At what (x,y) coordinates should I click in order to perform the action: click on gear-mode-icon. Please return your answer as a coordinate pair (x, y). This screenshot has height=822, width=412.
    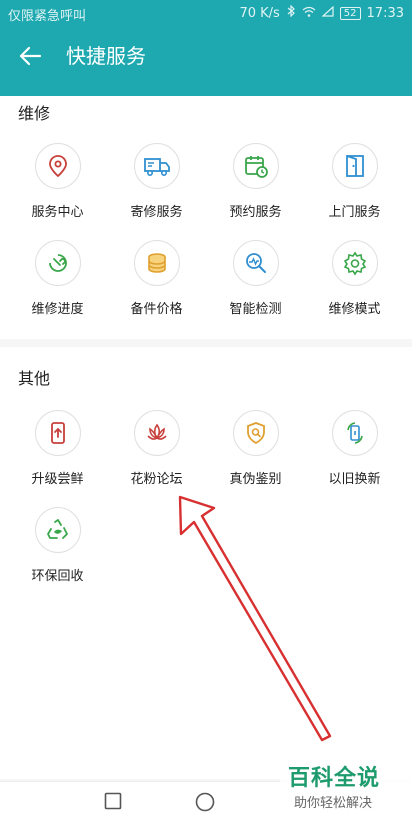
    Looking at the image, I should click on (354, 263).